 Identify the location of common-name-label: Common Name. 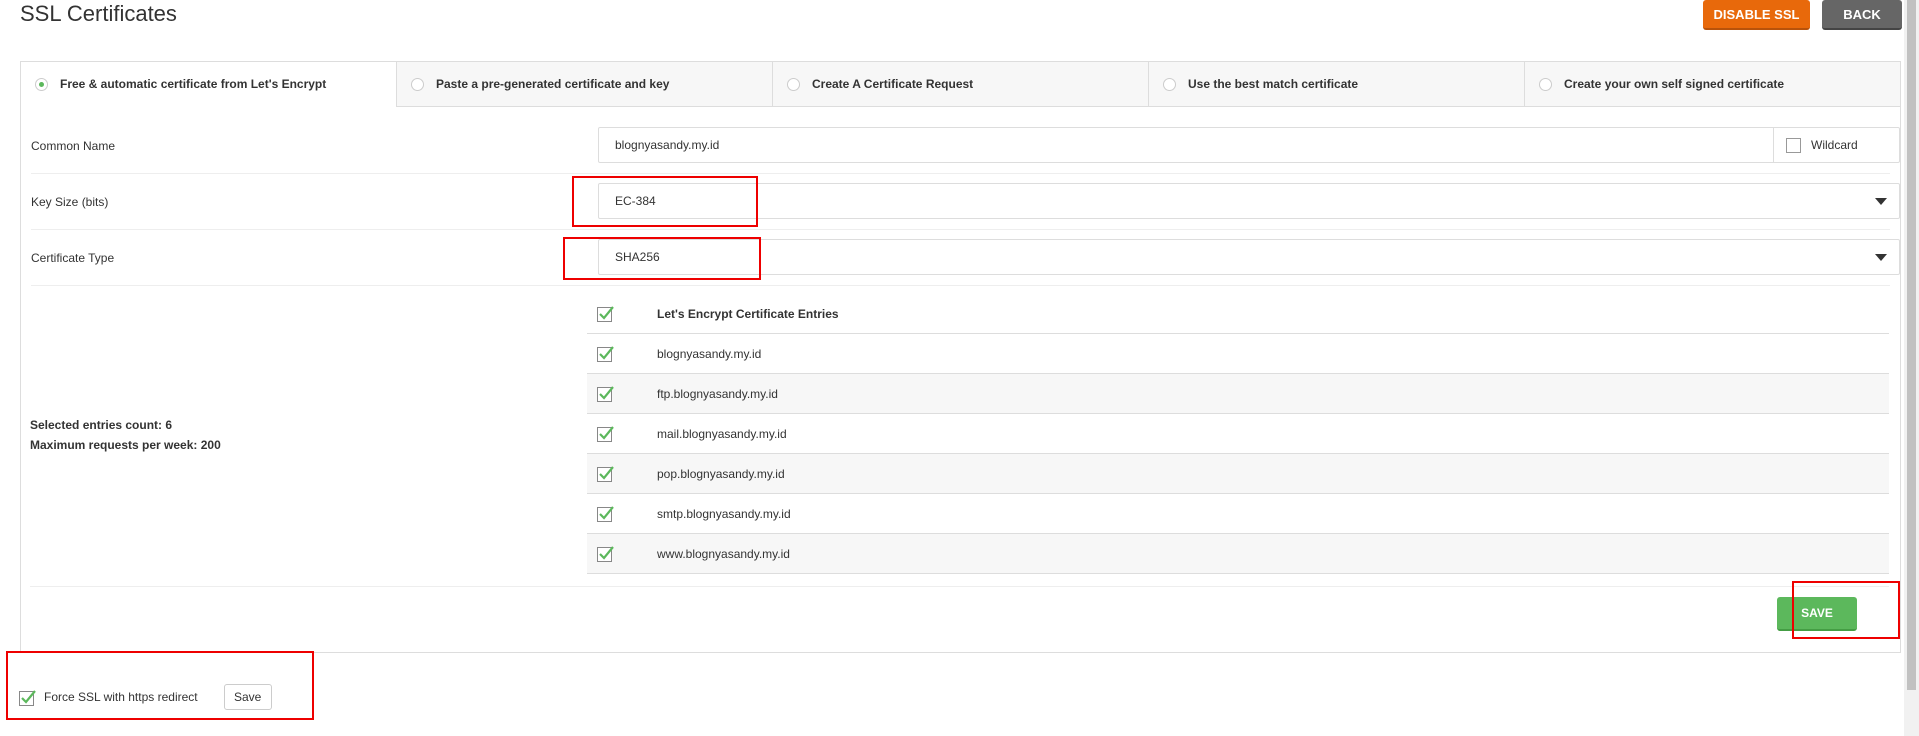
(73, 146).